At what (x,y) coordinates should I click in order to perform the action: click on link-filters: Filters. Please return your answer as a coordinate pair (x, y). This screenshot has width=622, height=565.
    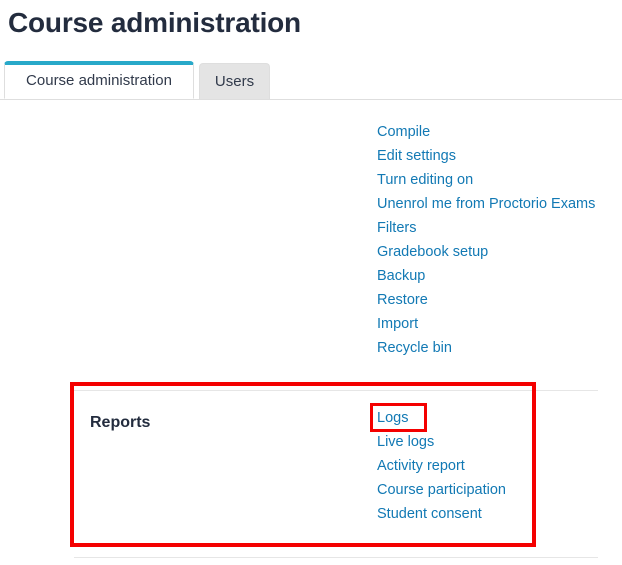
    Looking at the image, I should click on (486, 228).